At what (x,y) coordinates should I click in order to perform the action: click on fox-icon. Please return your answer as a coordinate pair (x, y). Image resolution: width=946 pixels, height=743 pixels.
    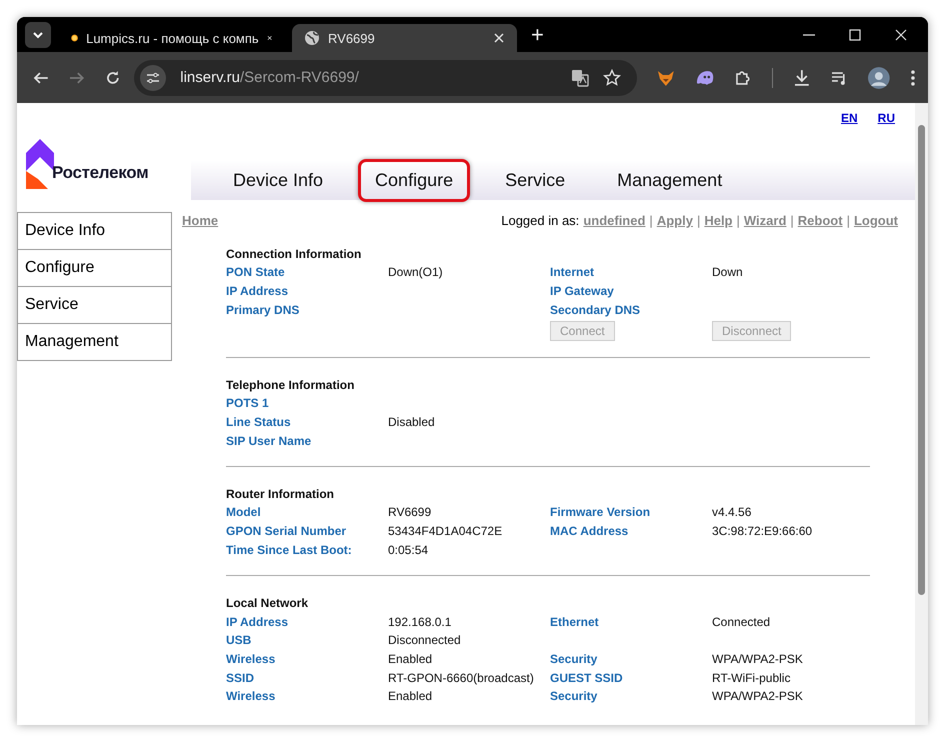
    Looking at the image, I should click on (665, 77).